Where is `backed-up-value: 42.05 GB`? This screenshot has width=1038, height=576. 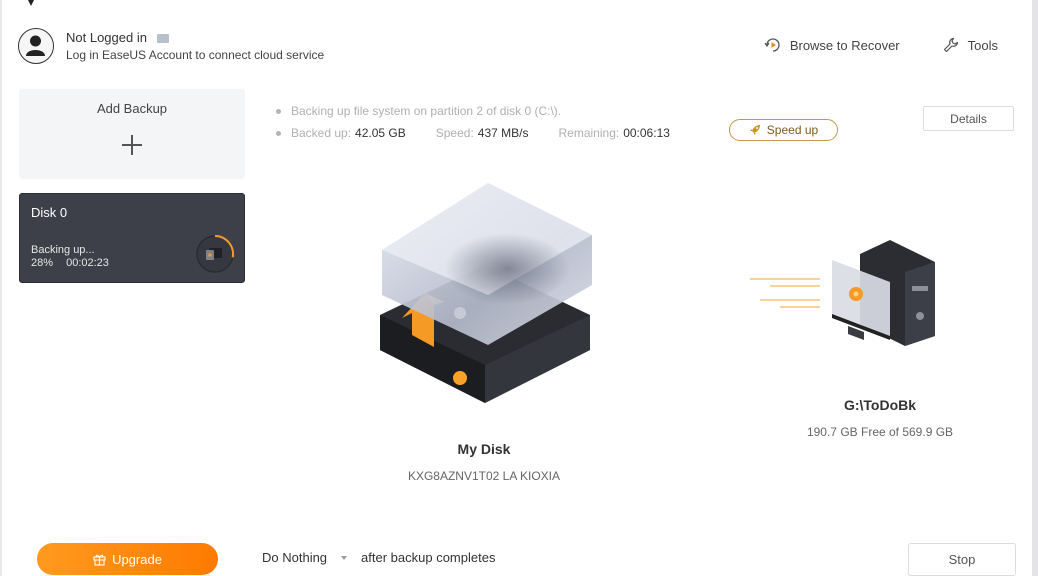
backed-up-value: 42.05 GB is located at coordinates (380, 133).